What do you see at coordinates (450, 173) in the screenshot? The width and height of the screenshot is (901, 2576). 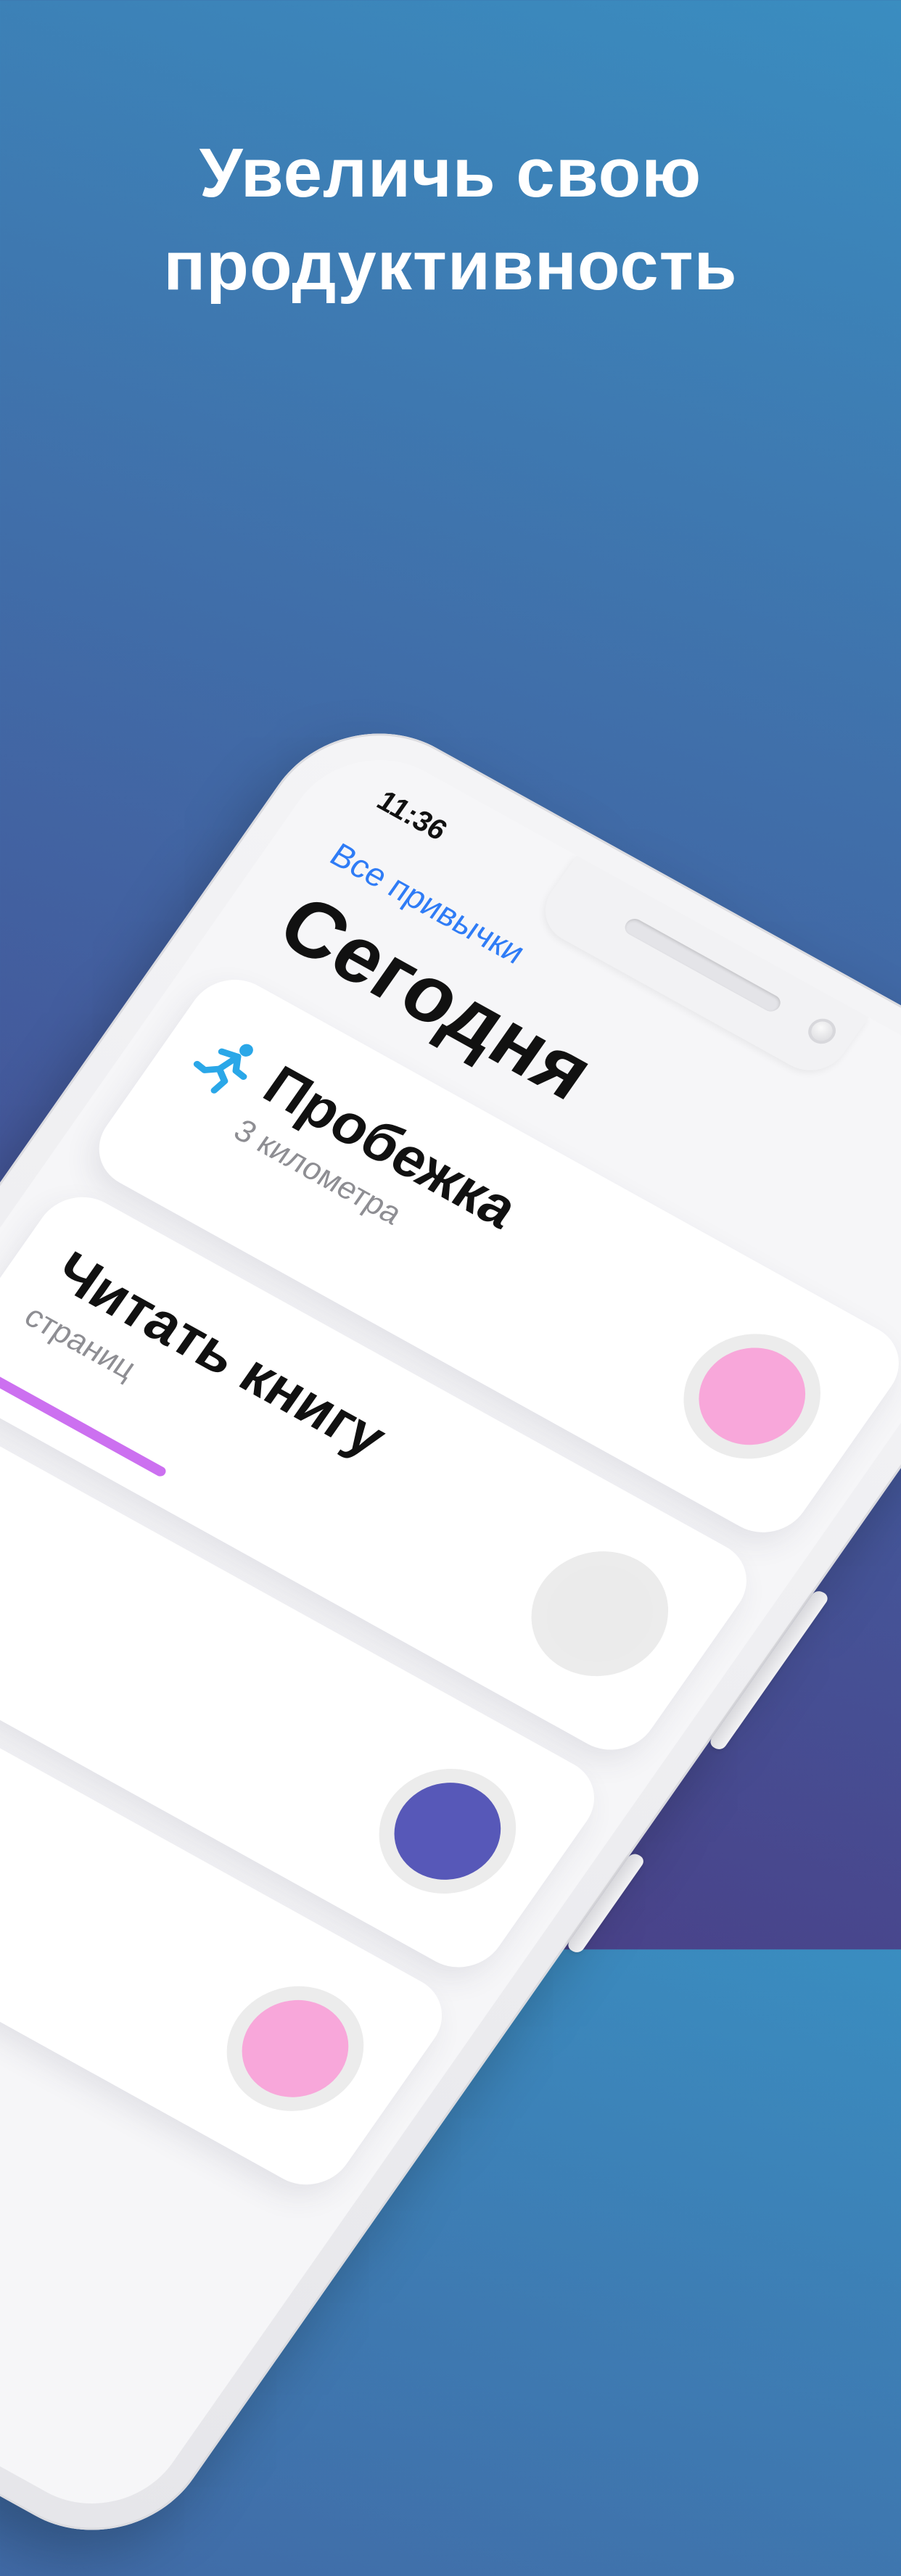 I see `headline-line-1: Увеличь свою` at bounding box center [450, 173].